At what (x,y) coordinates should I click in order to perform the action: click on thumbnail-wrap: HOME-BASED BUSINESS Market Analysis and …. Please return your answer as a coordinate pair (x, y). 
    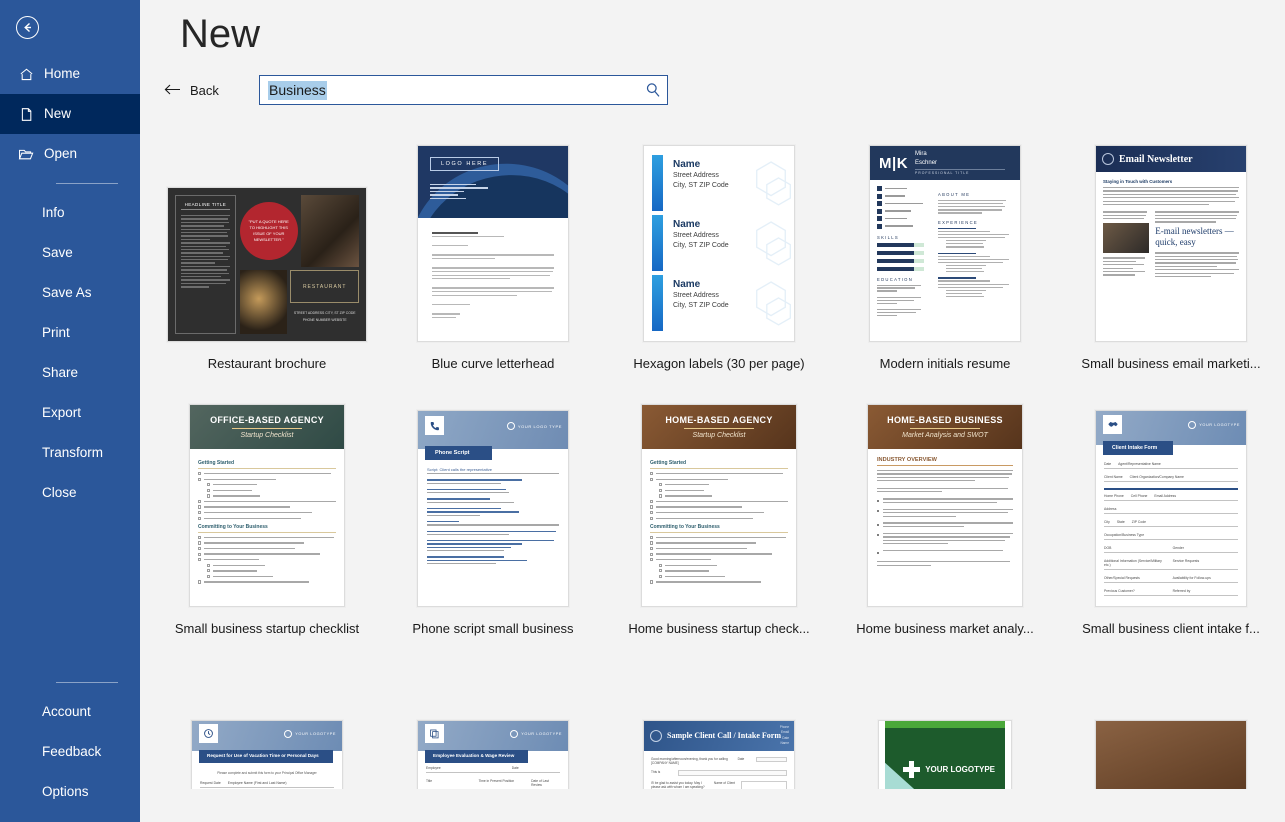
    Looking at the image, I should click on (945, 499).